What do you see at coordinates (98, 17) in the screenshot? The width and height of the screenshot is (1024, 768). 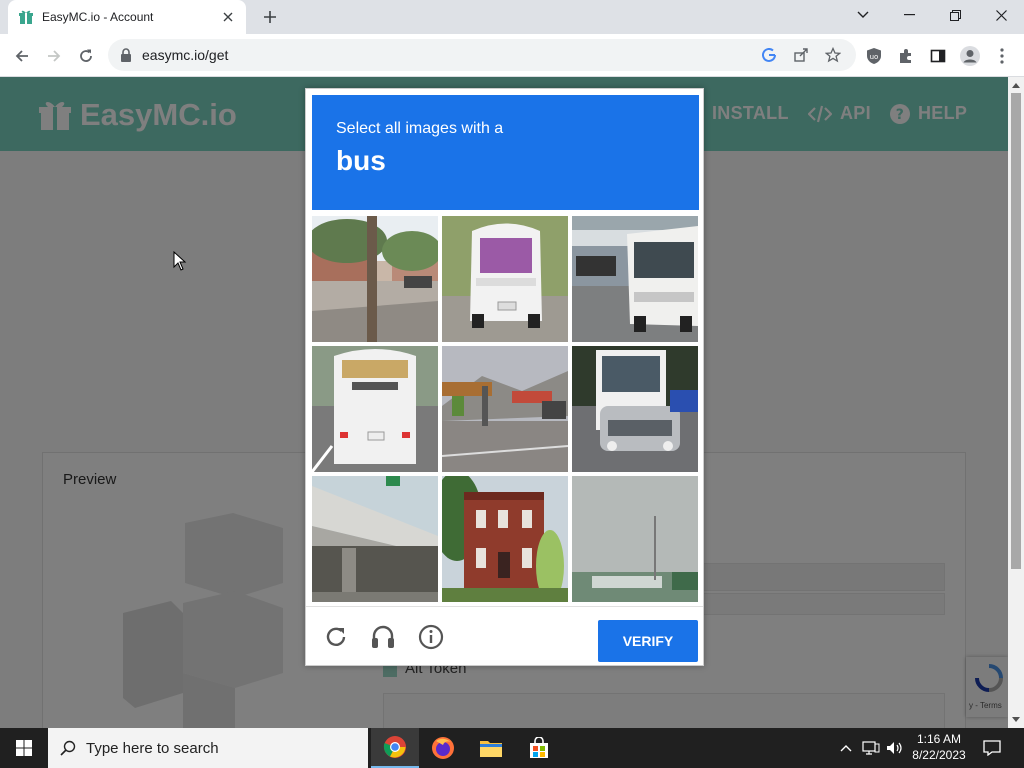 I see `tab-title: EasyMC.io - Account` at bounding box center [98, 17].